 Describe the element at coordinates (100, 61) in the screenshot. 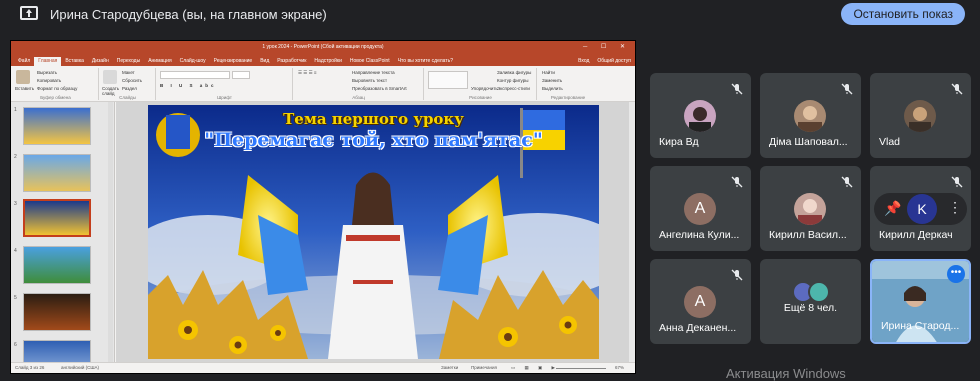

I see `tab-design: Дизайн` at that location.